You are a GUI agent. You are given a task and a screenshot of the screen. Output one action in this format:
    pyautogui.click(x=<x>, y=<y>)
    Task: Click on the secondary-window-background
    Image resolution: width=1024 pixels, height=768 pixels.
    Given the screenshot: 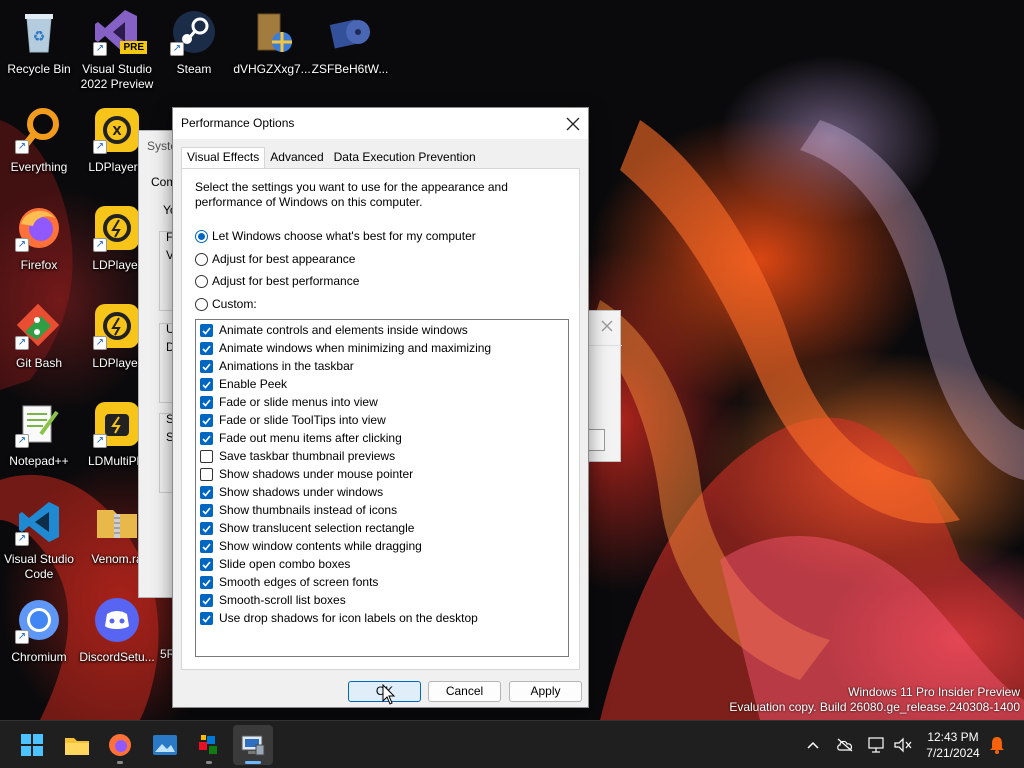 What is the action you would take?
    pyautogui.click(x=604, y=386)
    